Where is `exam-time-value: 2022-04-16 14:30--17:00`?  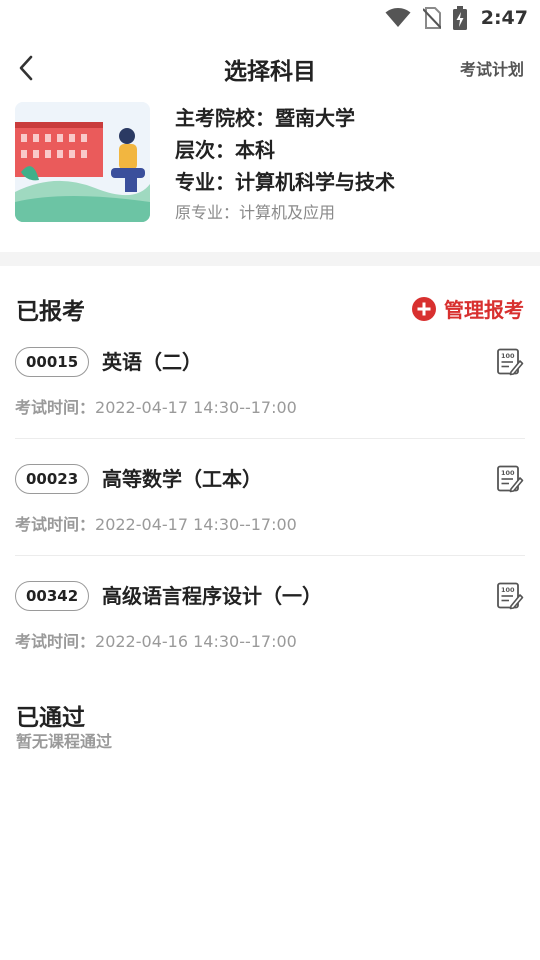
exam-time-value: 2022-04-16 14:30--17:00 is located at coordinates (196, 641).